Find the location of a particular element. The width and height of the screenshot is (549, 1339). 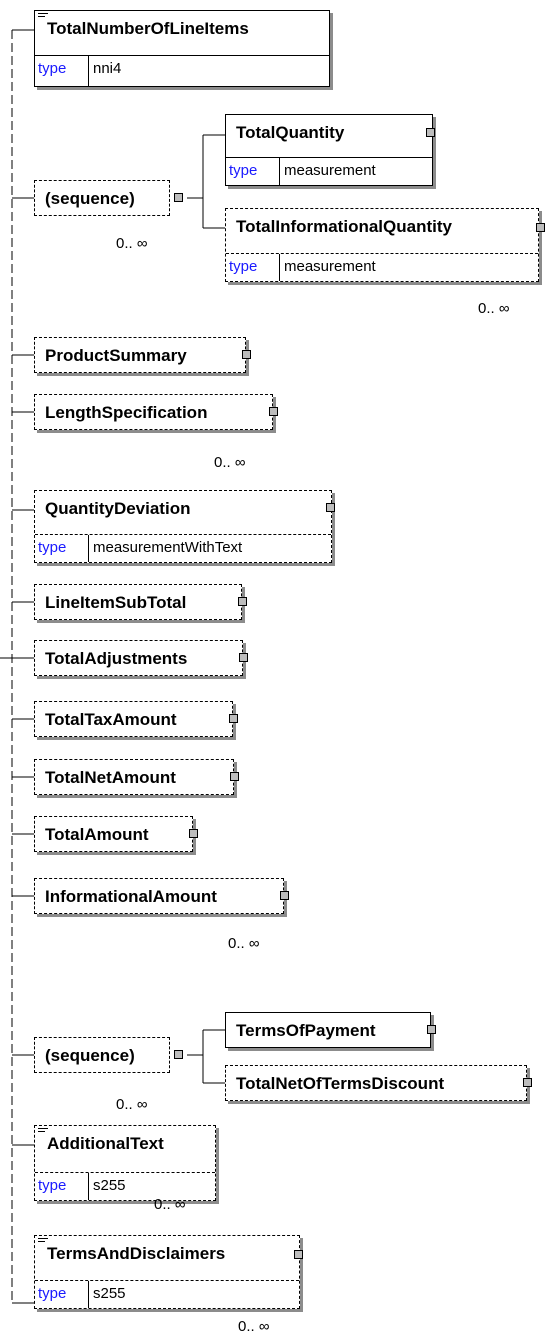

element-name: TotalAdjustments is located at coordinates (116, 658).